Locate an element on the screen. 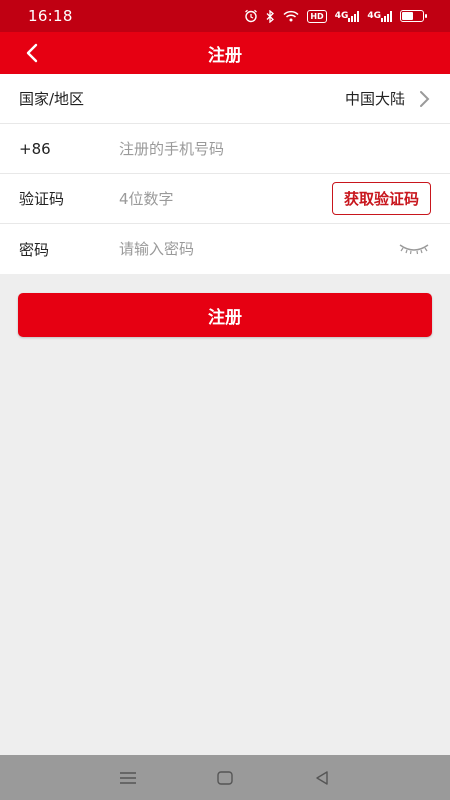  code-label: 验证码 is located at coordinates (42, 199).